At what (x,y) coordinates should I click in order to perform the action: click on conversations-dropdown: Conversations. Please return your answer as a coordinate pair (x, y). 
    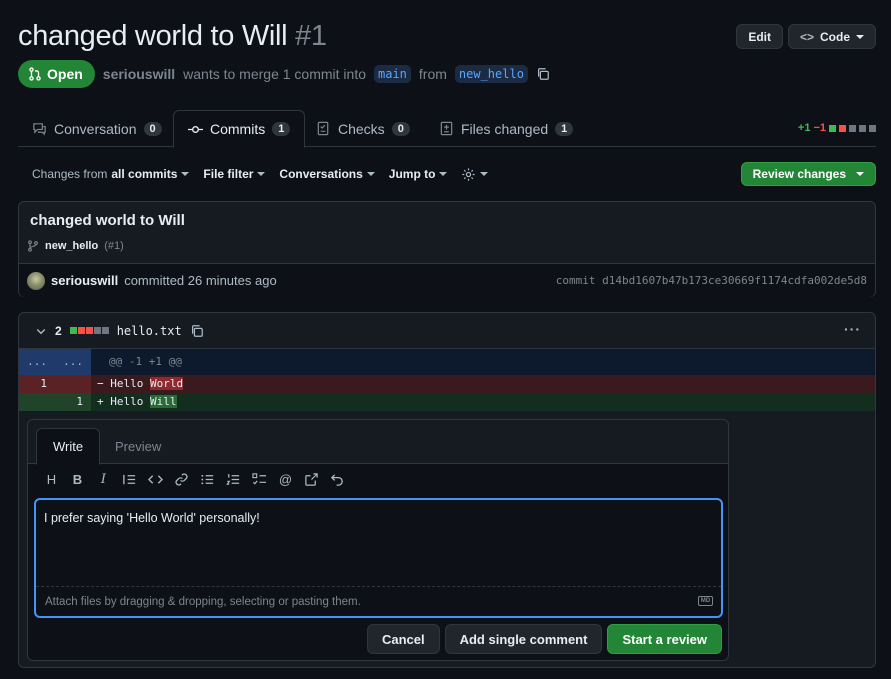
    Looking at the image, I should click on (327, 174).